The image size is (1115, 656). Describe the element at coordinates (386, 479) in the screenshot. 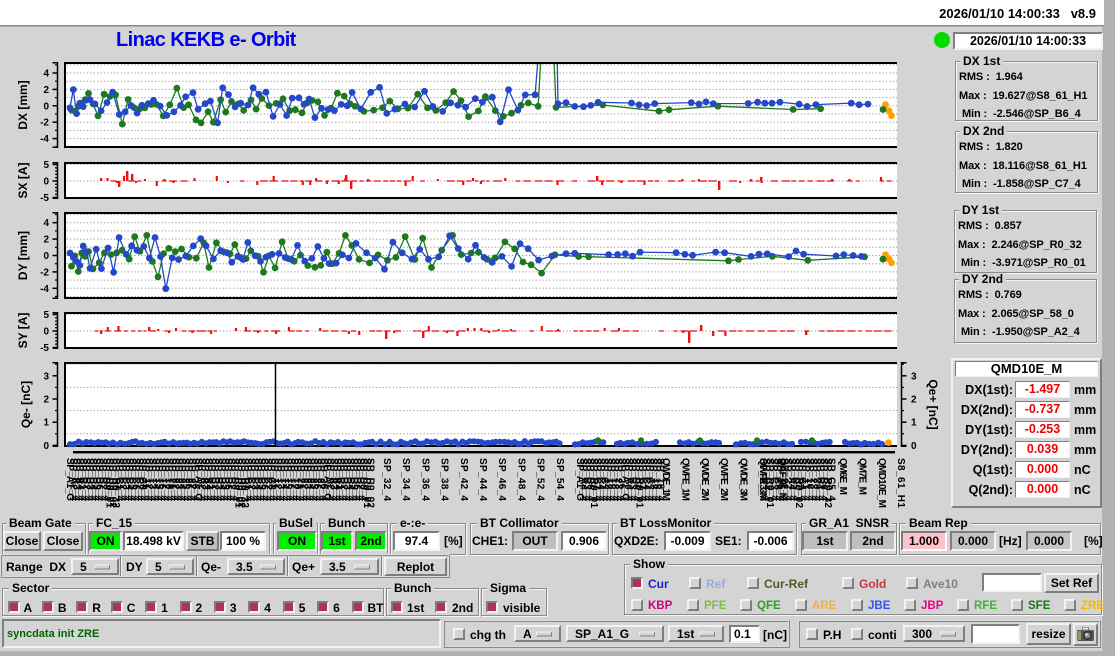

I see `svg-text: SP_32_4` at that location.